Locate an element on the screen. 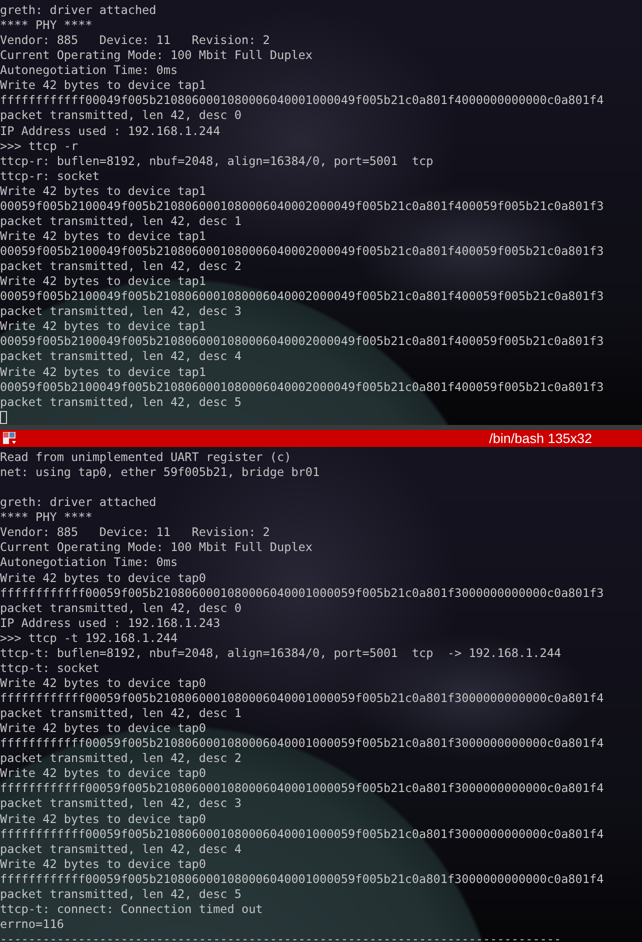 The width and height of the screenshot is (642, 942). terminal-line: ------------------------------------------------------------------------------- is located at coordinates (281, 937).